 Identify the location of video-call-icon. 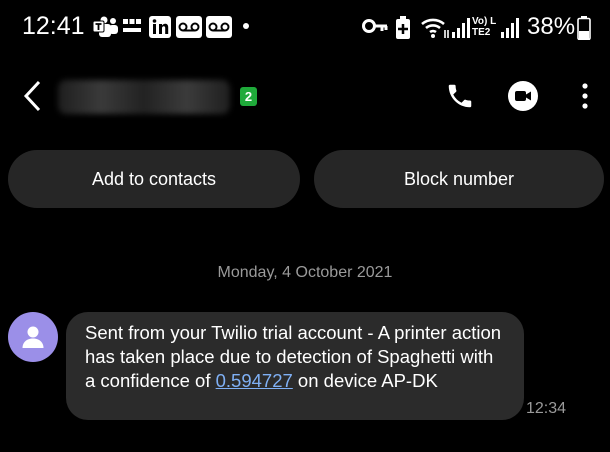
(523, 96).